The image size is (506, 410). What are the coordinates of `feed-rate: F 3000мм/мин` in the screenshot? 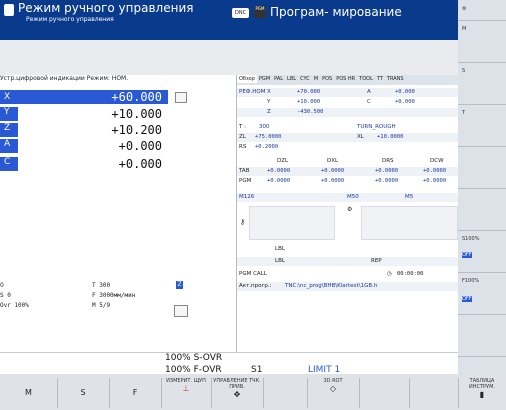 It's located at (114, 295).